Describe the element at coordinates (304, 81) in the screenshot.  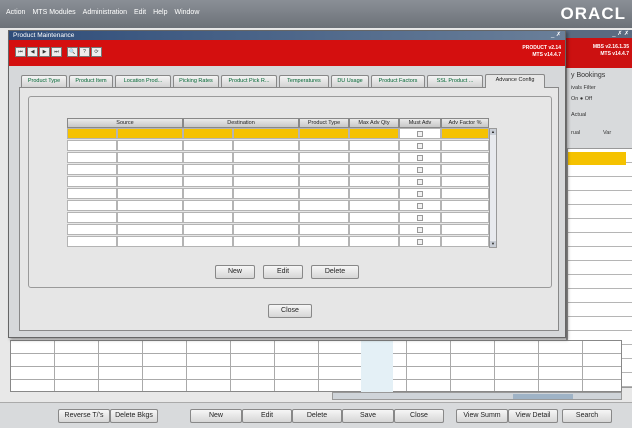
I see `tab-temperatures: Temperatures` at that location.